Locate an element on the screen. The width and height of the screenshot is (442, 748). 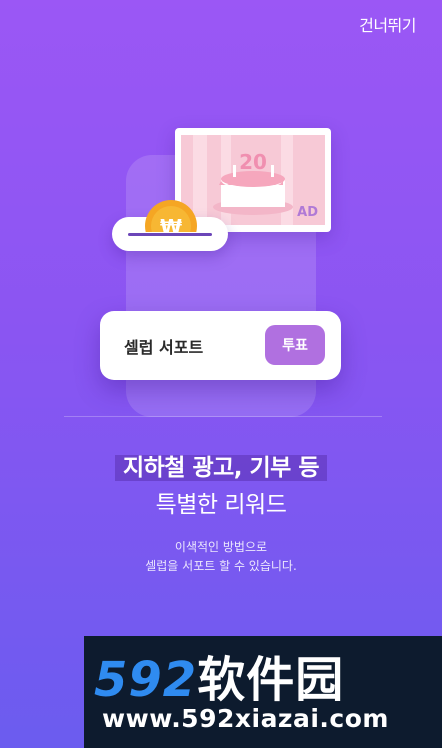
coin-icon: ₩ is located at coordinates (171, 219).